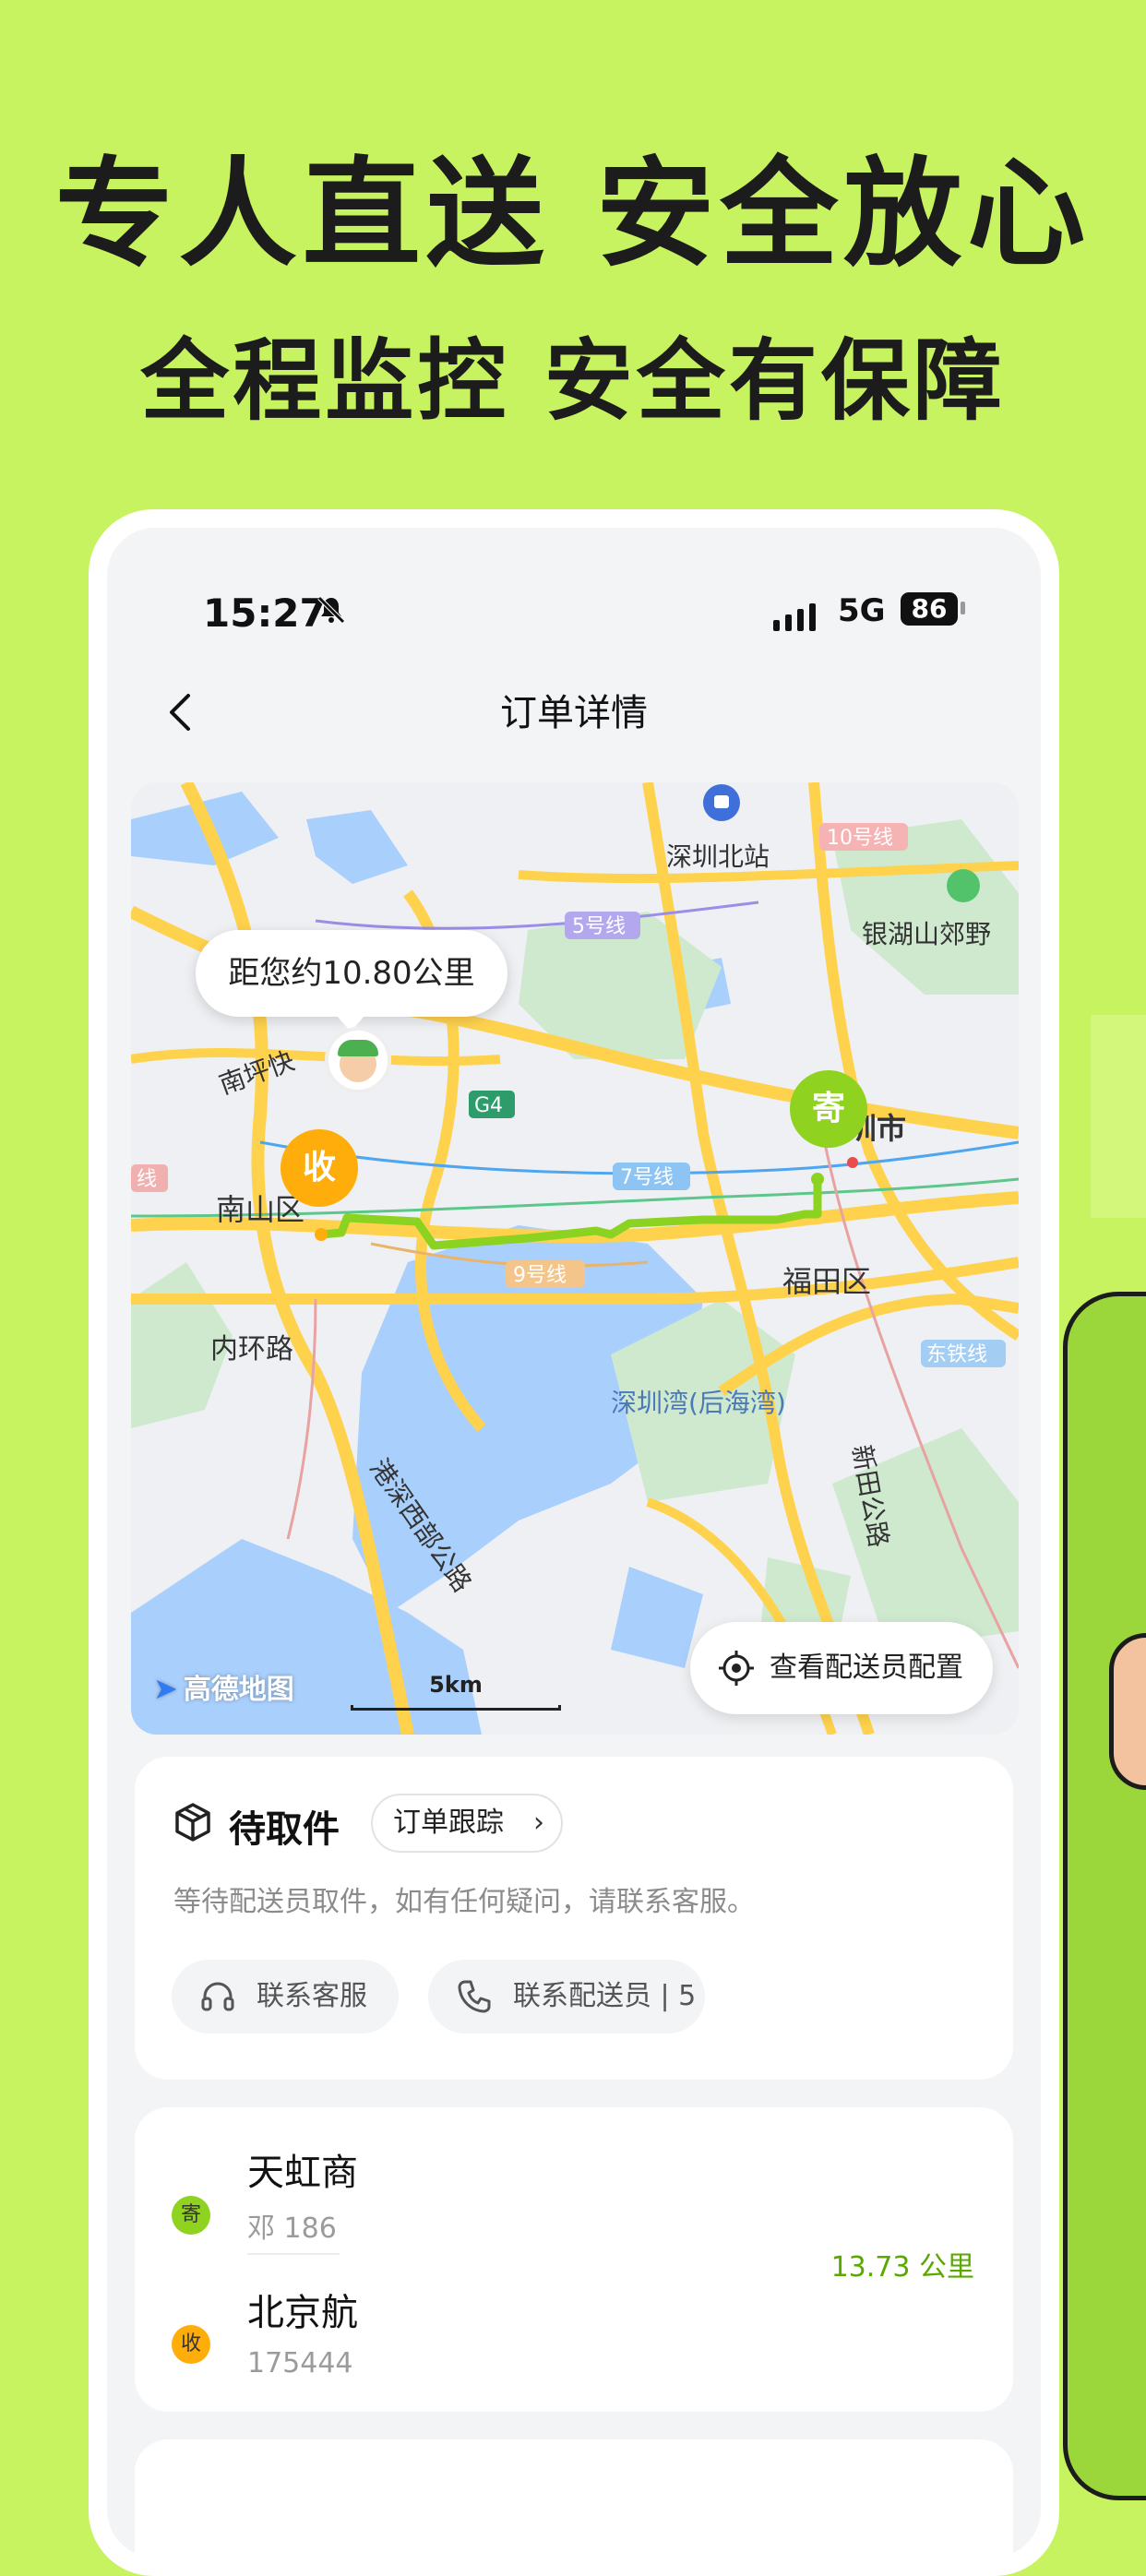  I want to click on address-card: 寄 天虹商 邓 186 收 北京航 175444 13.73 公里, so click(574, 2259).